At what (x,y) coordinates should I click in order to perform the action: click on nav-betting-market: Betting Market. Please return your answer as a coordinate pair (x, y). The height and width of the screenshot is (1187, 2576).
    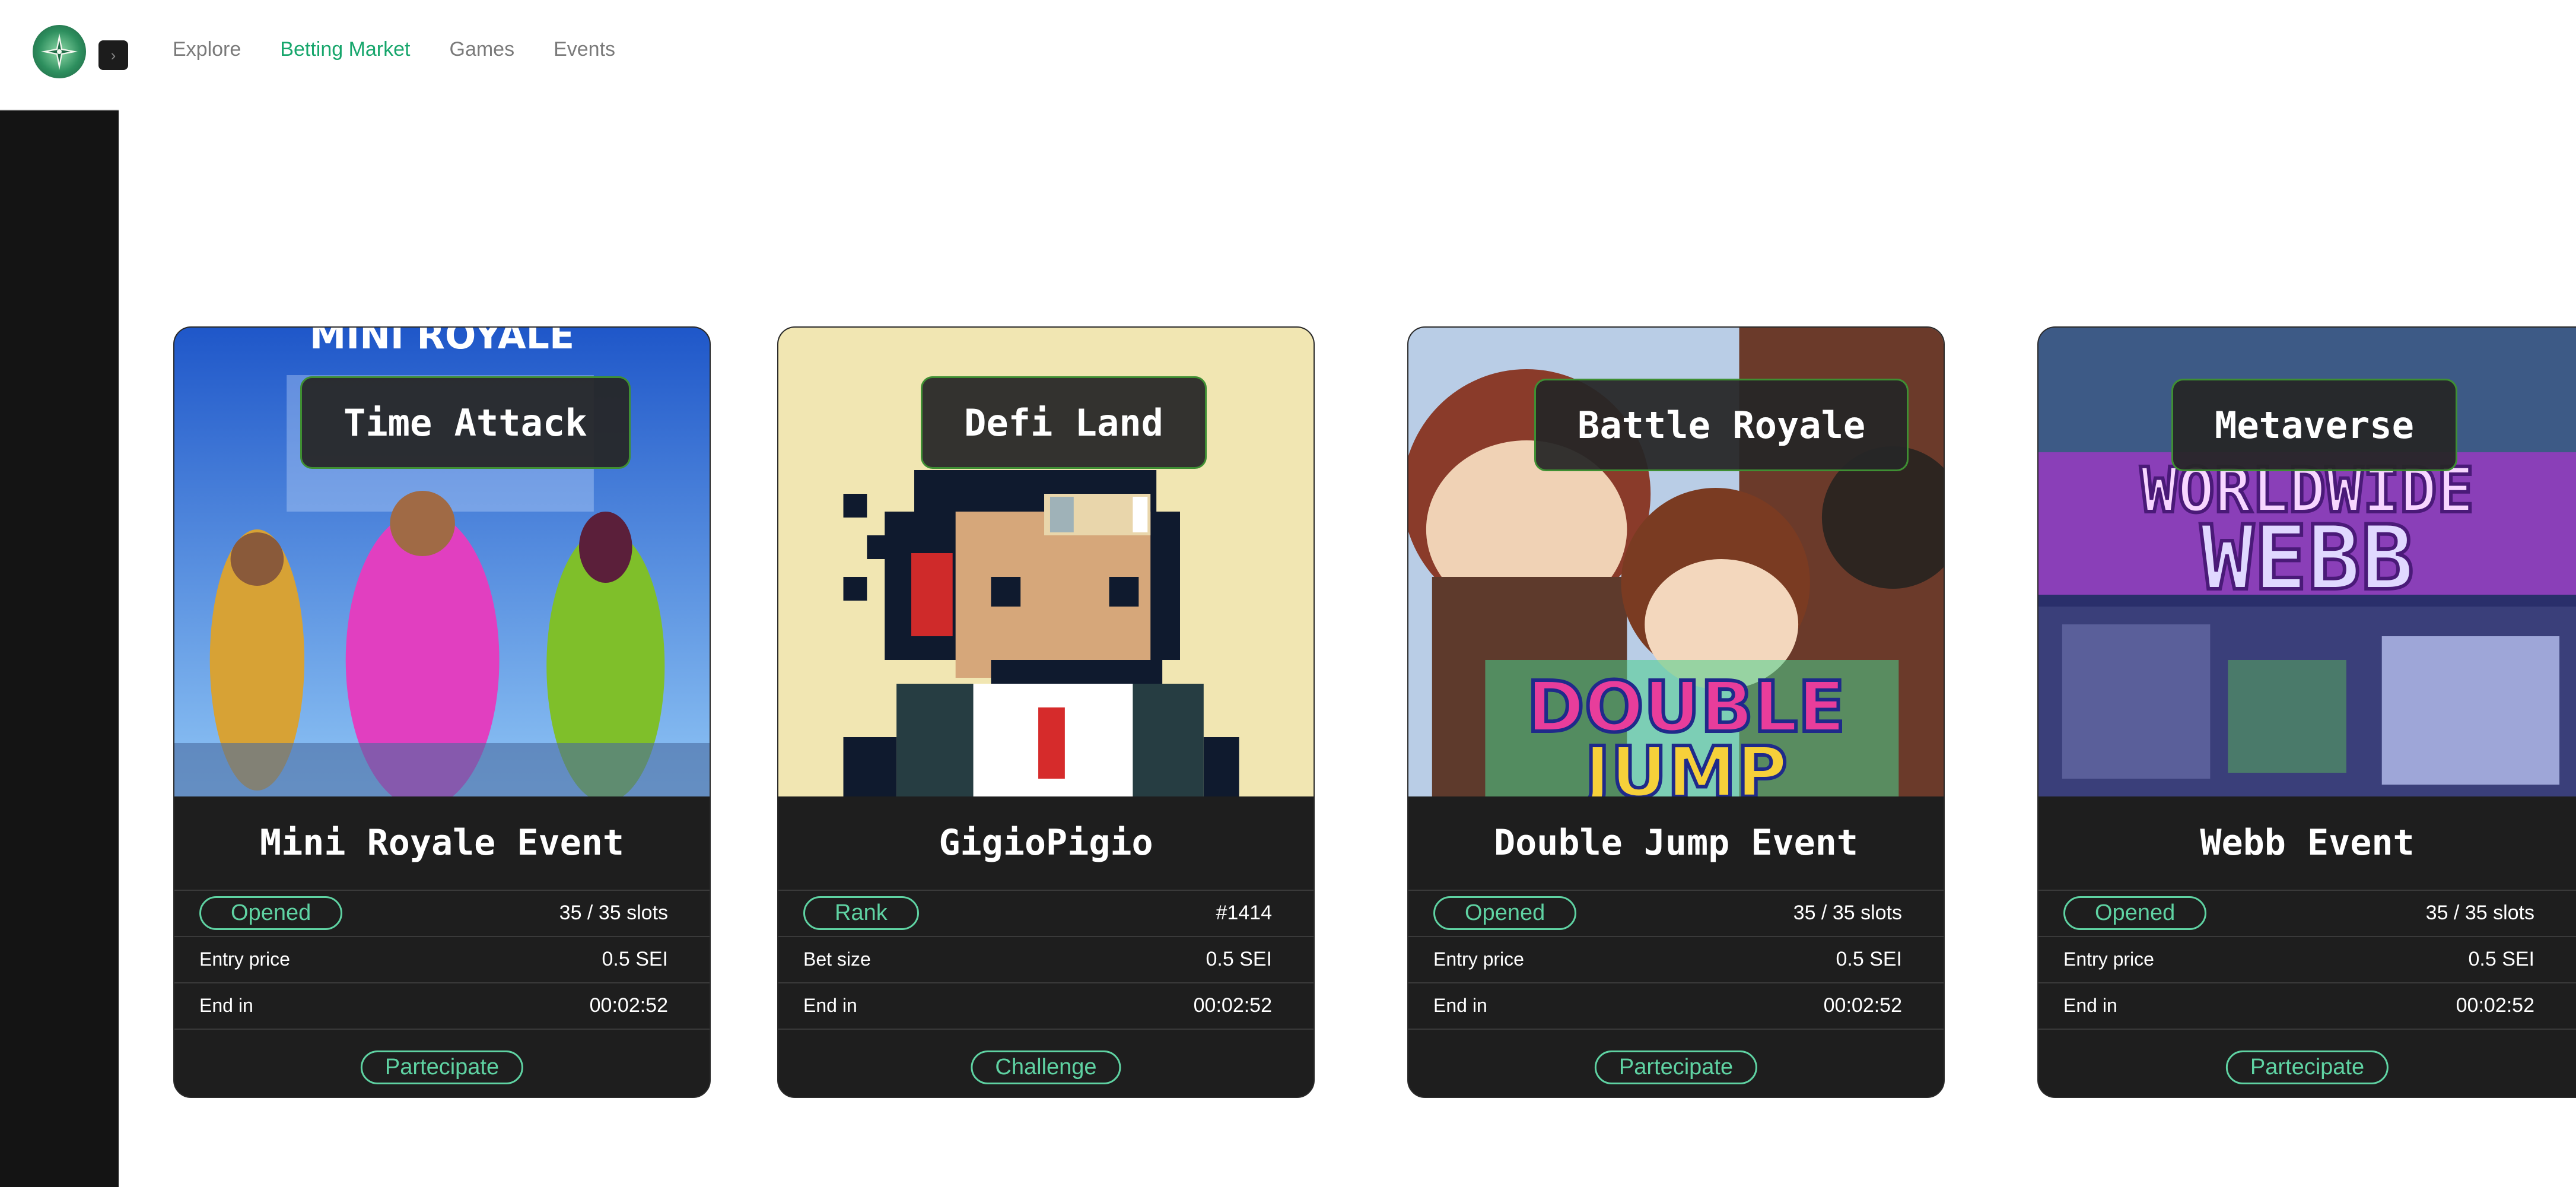
    Looking at the image, I should click on (345, 49).